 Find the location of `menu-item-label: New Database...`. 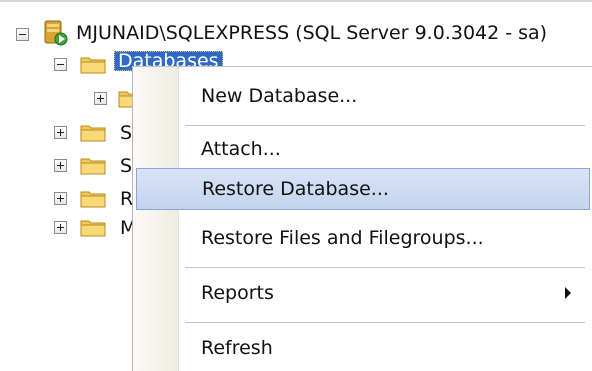

menu-item-label: New Database... is located at coordinates (279, 96).